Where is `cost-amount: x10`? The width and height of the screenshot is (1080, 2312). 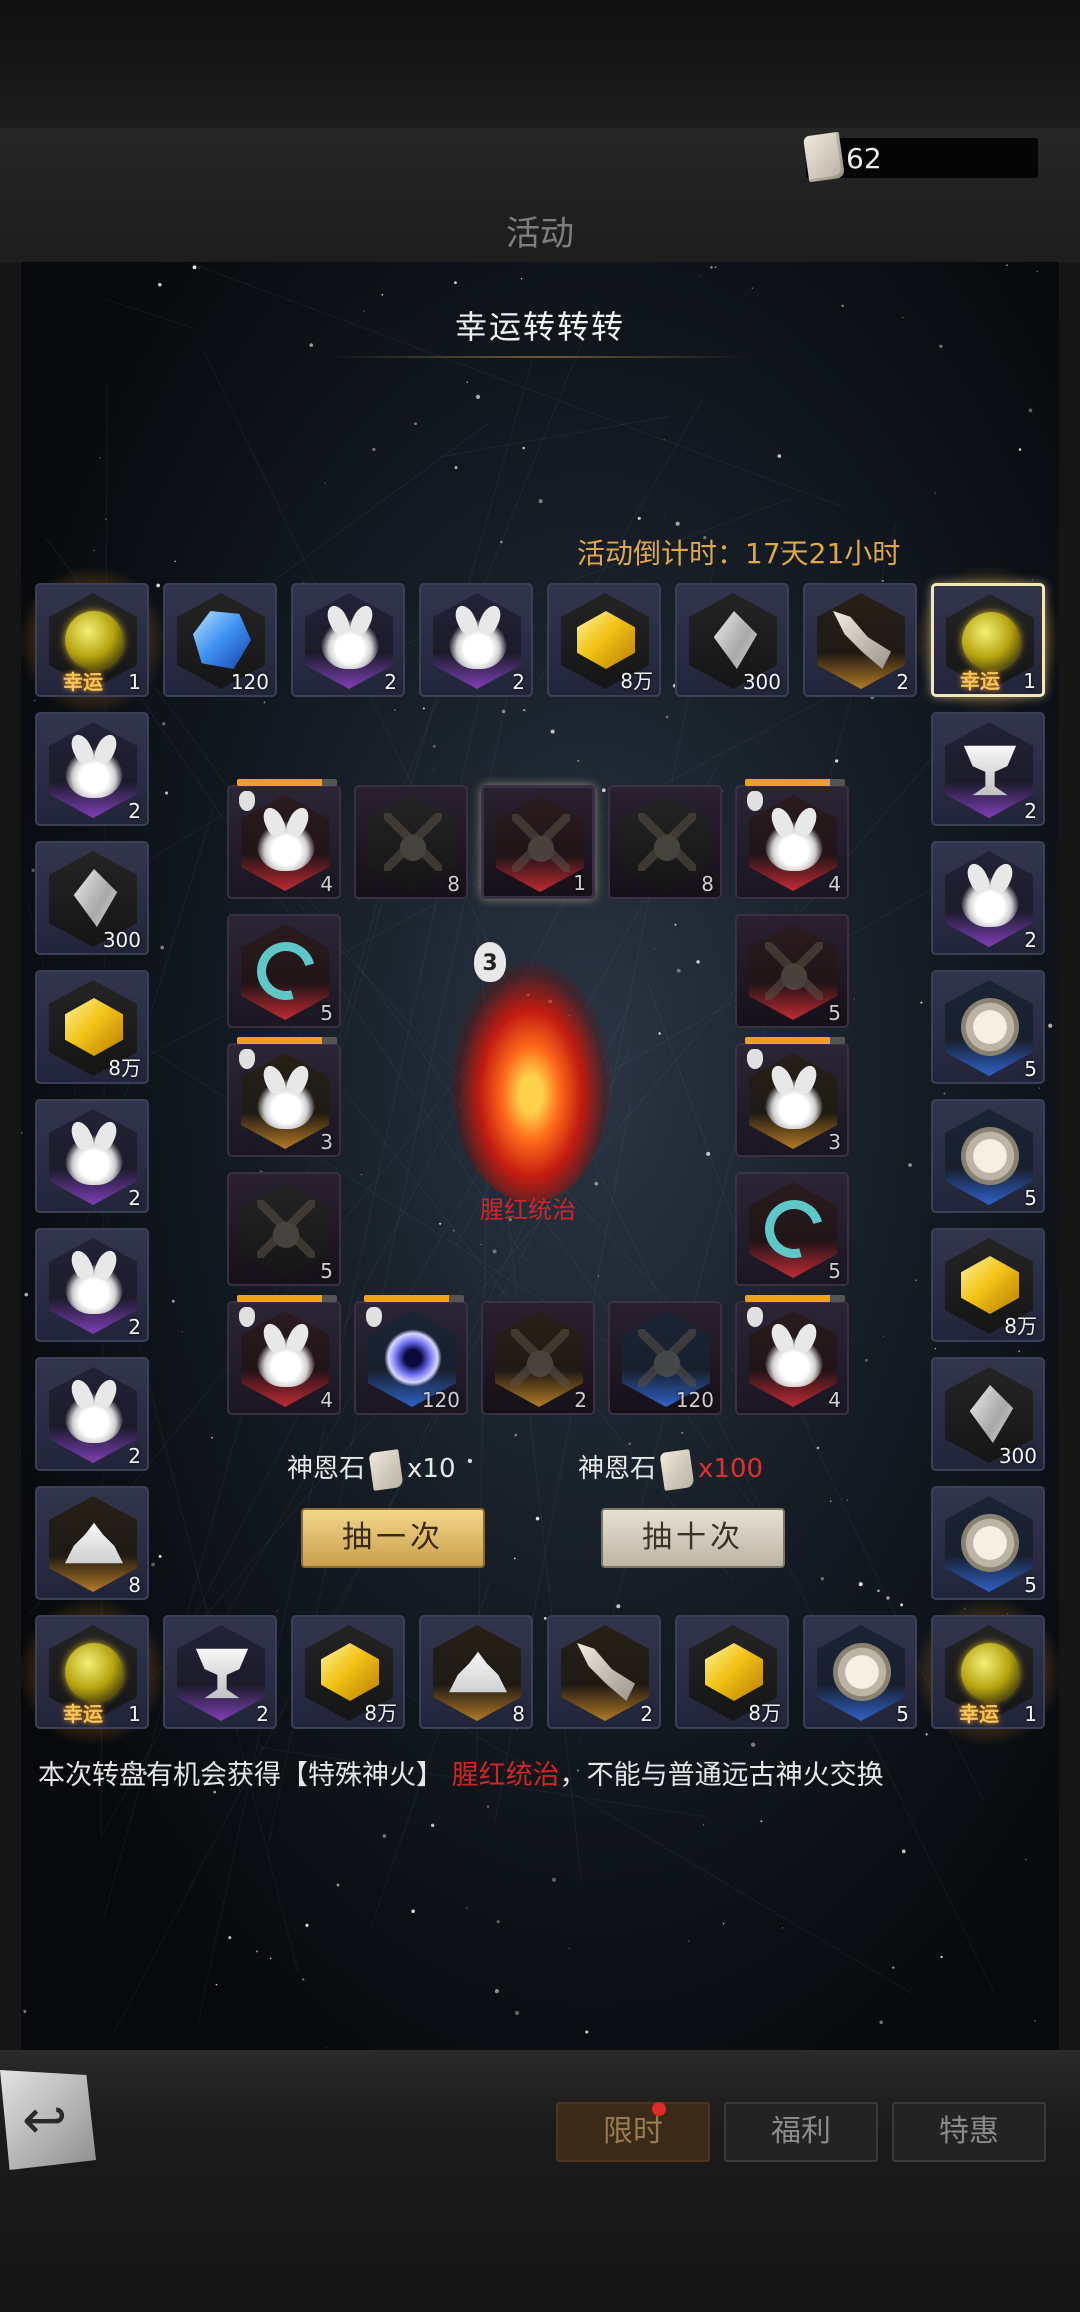
cost-amount: x10 is located at coordinates (431, 1469).